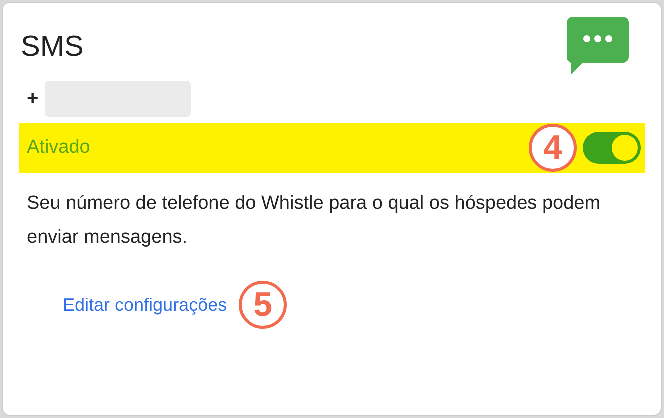 This screenshot has width=664, height=418. Describe the element at coordinates (52, 47) in the screenshot. I see `card-title: SMS` at that location.